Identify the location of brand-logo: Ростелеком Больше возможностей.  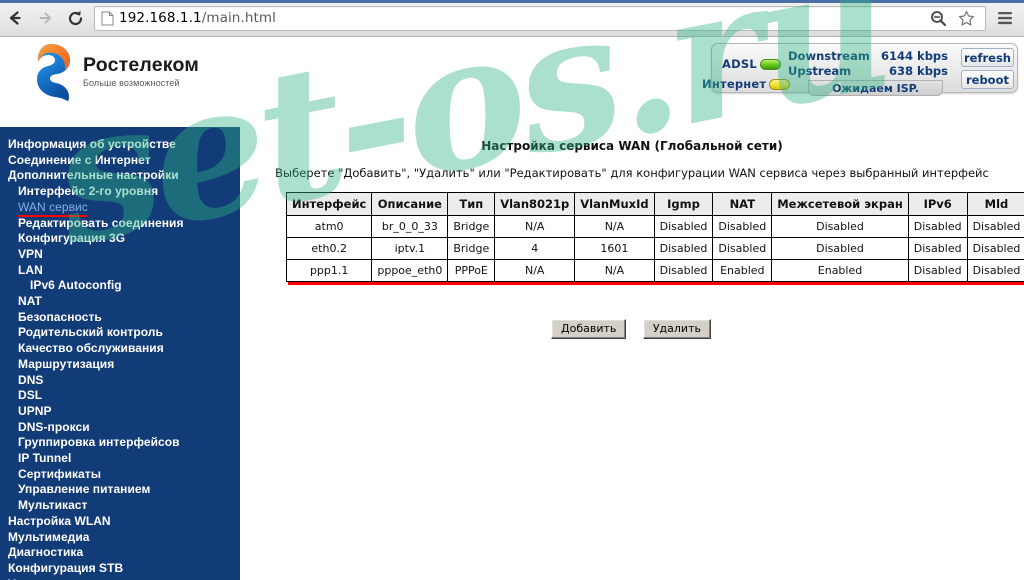
(113, 72).